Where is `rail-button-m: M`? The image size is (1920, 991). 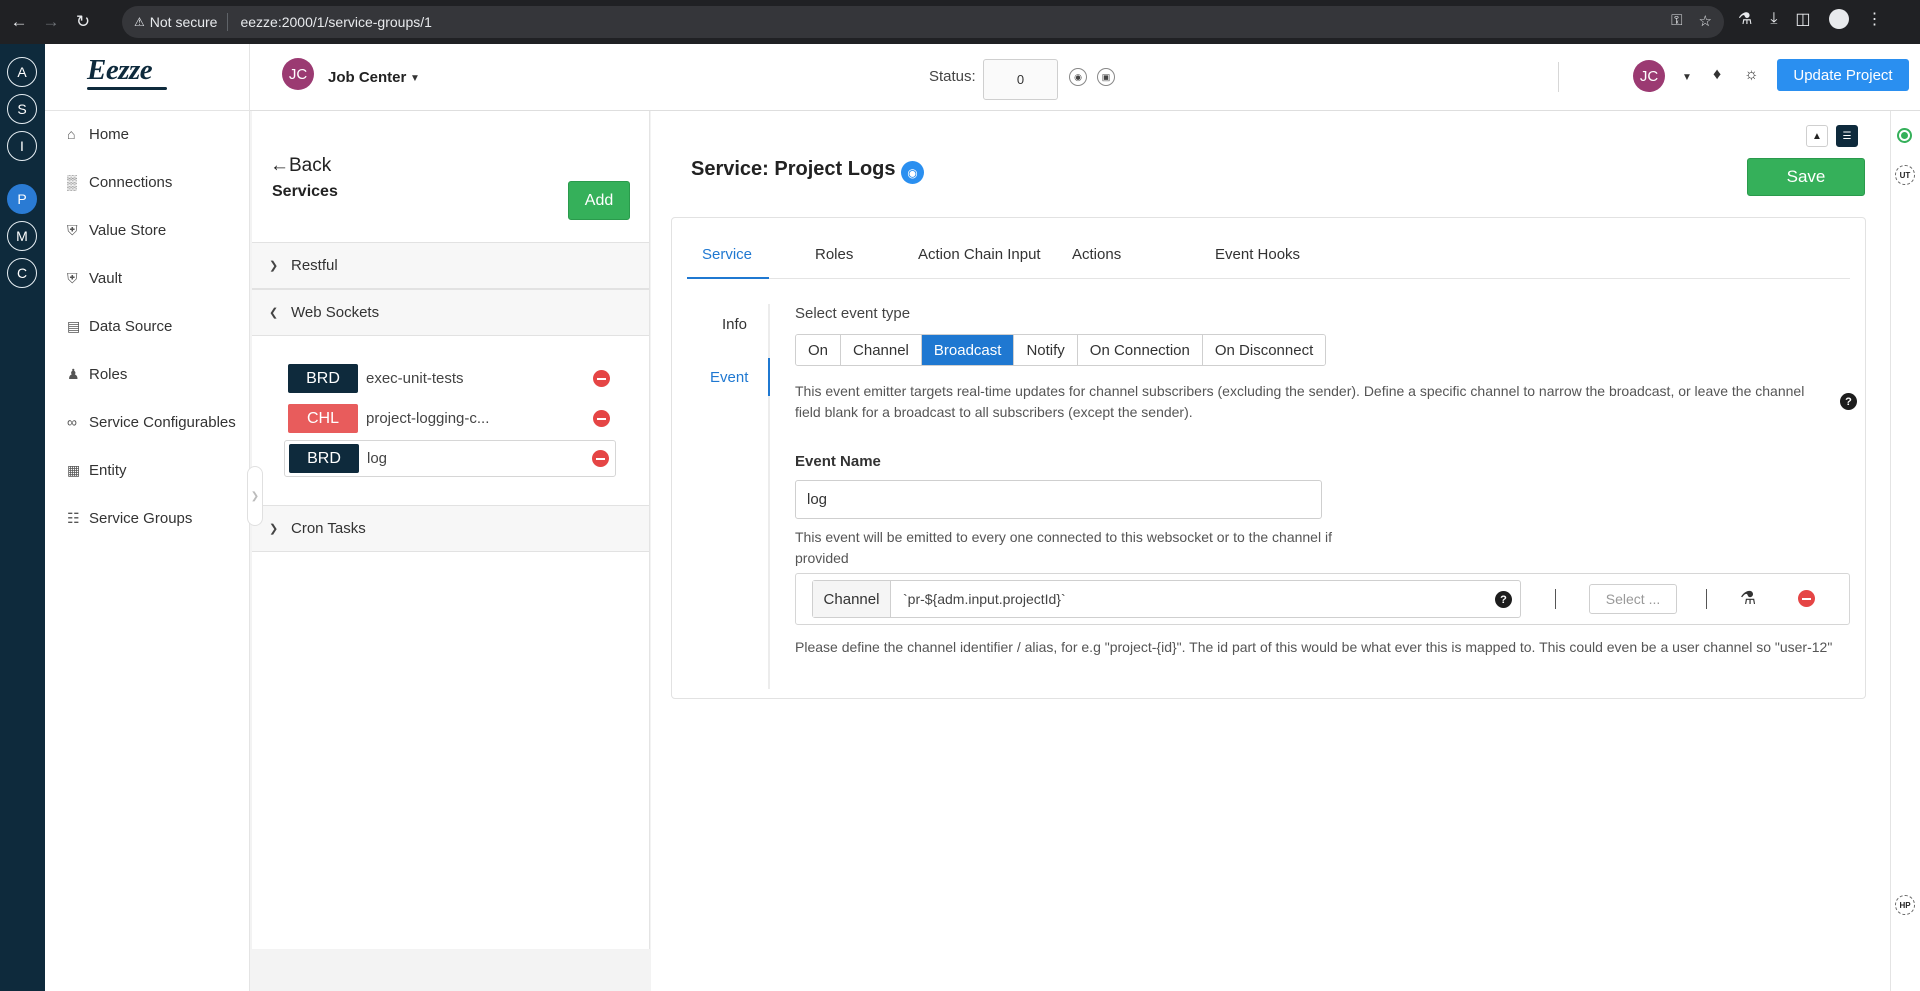 rail-button-m: M is located at coordinates (22, 236).